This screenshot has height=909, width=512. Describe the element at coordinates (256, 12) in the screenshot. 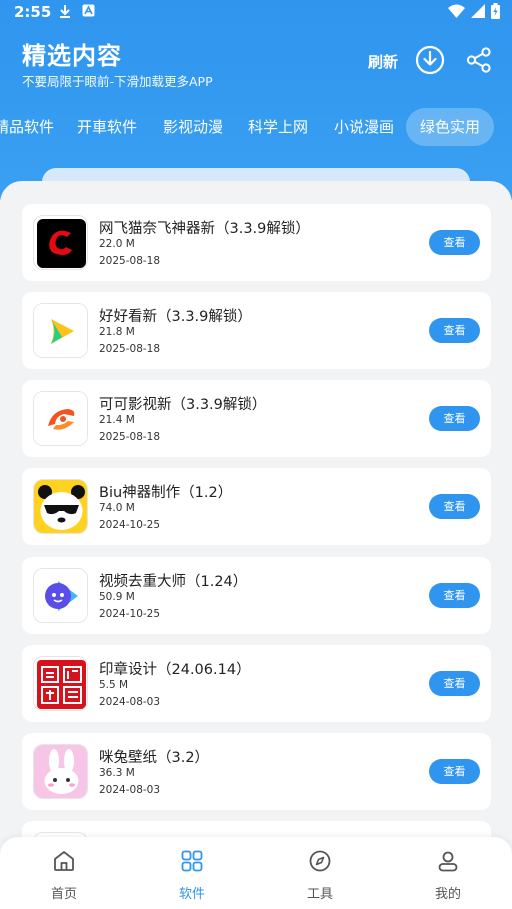

I see `status-bar: 2:55` at that location.